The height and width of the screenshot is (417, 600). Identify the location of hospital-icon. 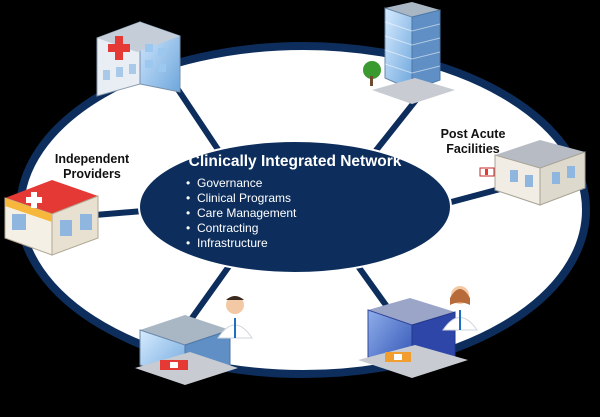
(138, 59).